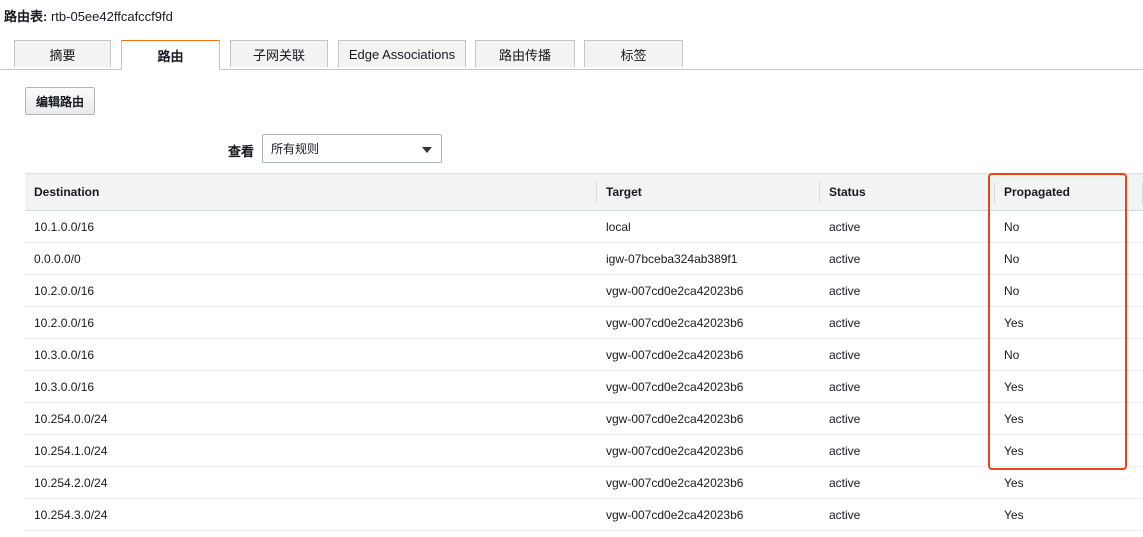 This screenshot has width=1143, height=537. I want to click on filter-label: 查看, so click(241, 151).